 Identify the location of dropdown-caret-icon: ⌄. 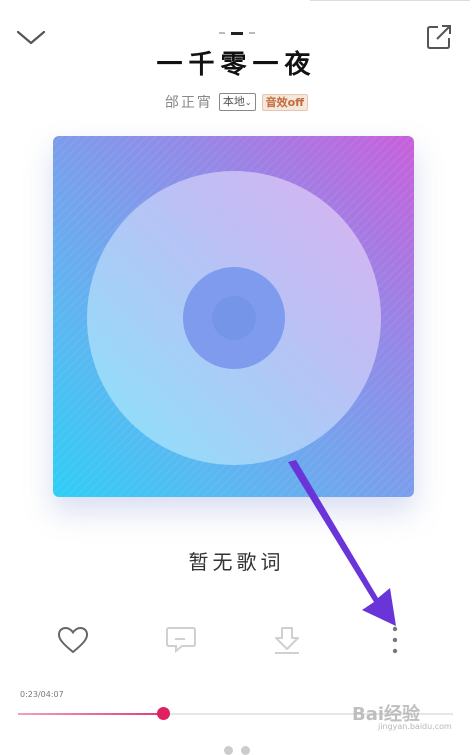
(248, 102).